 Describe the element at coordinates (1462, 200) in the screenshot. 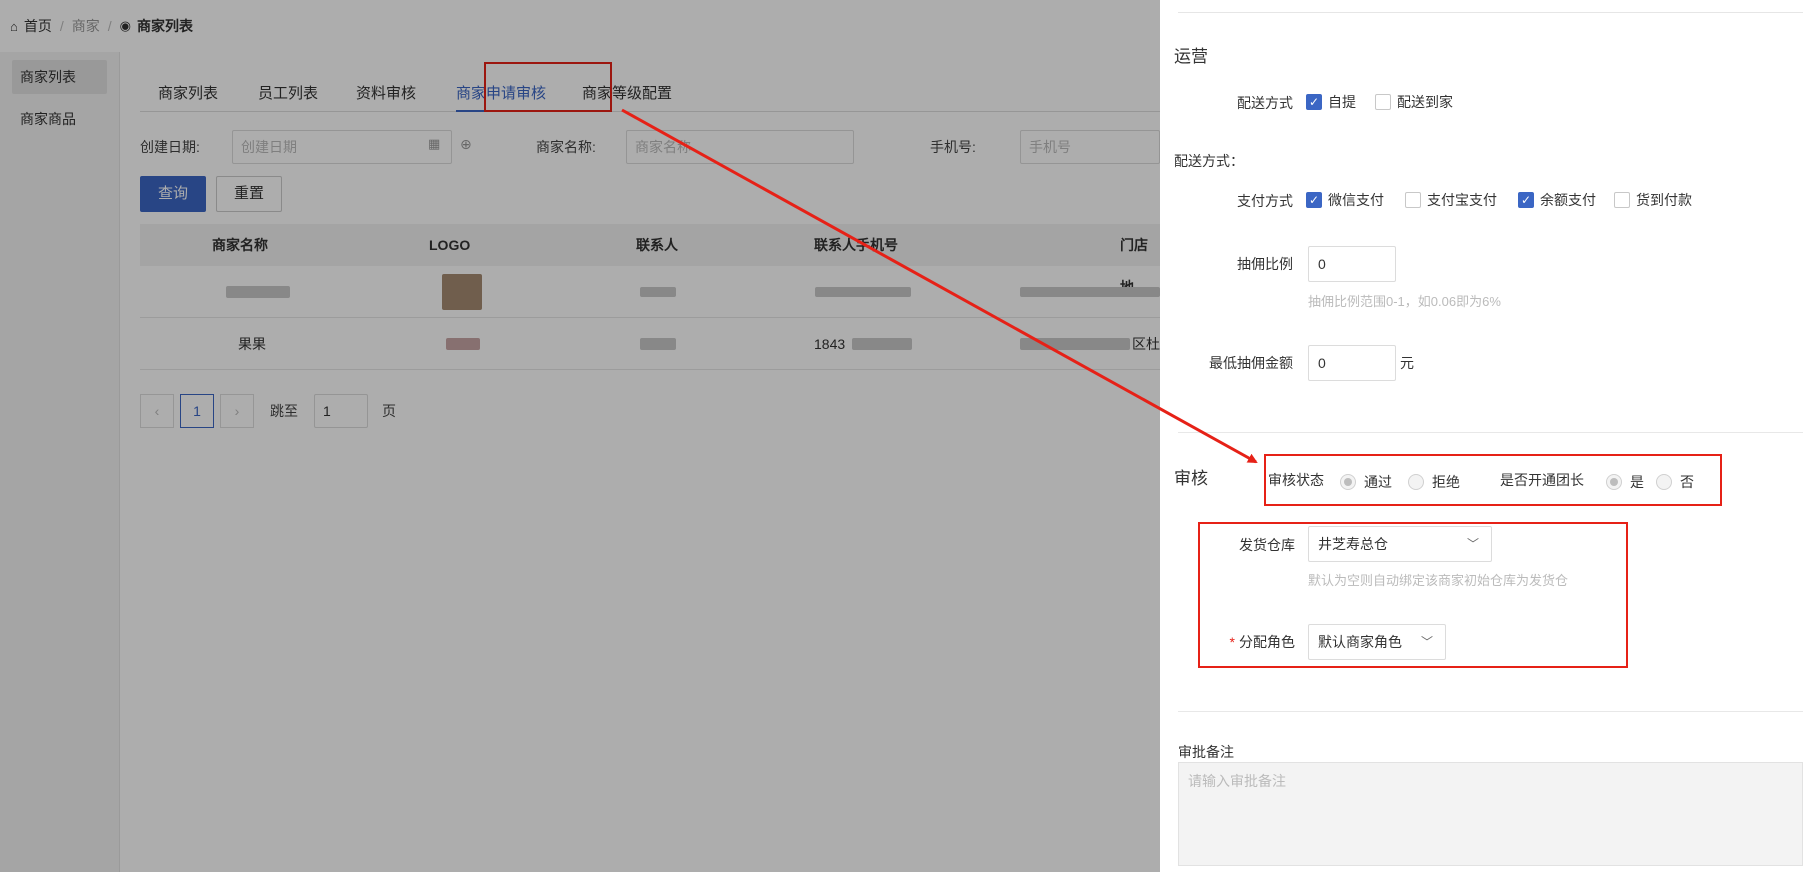

I see `option-label: 支付宝支付` at that location.